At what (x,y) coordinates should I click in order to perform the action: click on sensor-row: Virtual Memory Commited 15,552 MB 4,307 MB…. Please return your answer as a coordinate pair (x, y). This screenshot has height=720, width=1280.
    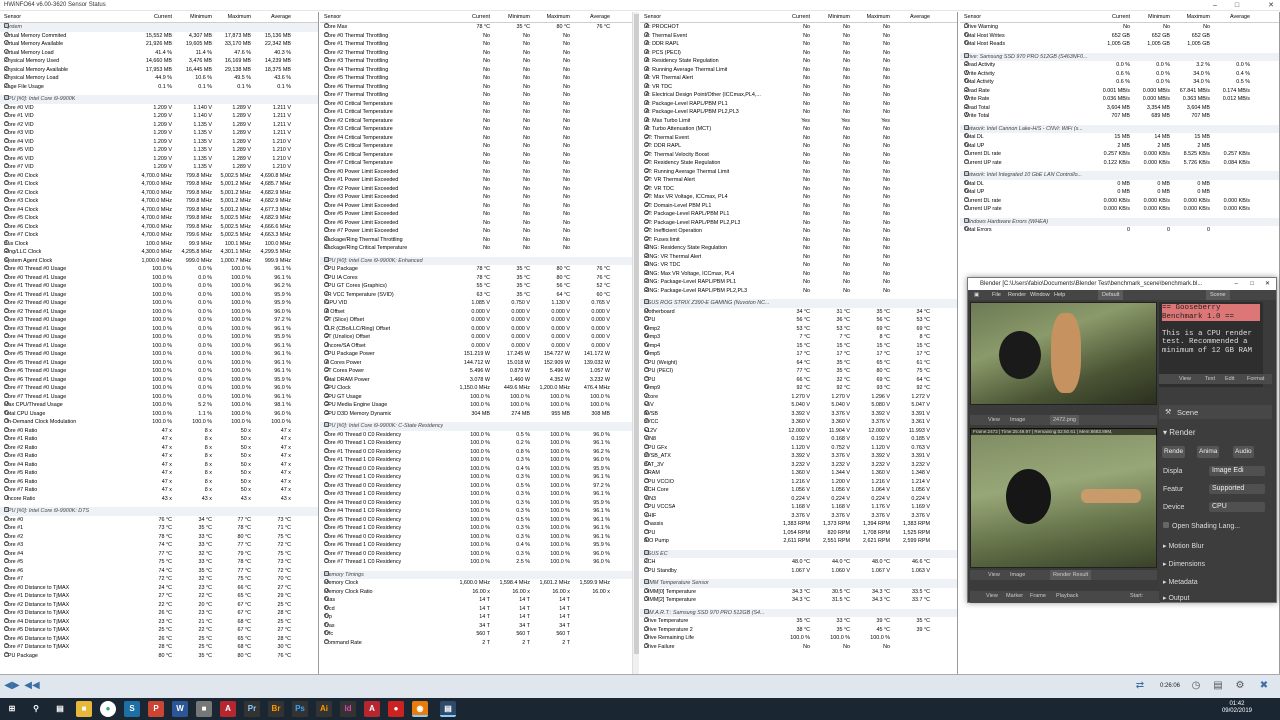
    Looking at the image, I should click on (159, 36).